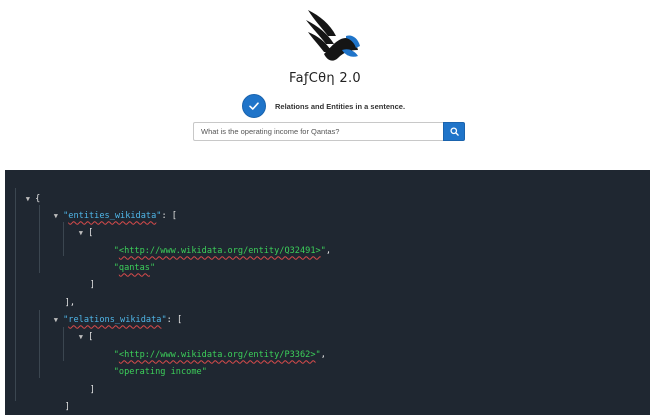 This screenshot has height=415, width=650. Describe the element at coordinates (35, 407) in the screenshot. I see `json-root-close-line: }` at that location.